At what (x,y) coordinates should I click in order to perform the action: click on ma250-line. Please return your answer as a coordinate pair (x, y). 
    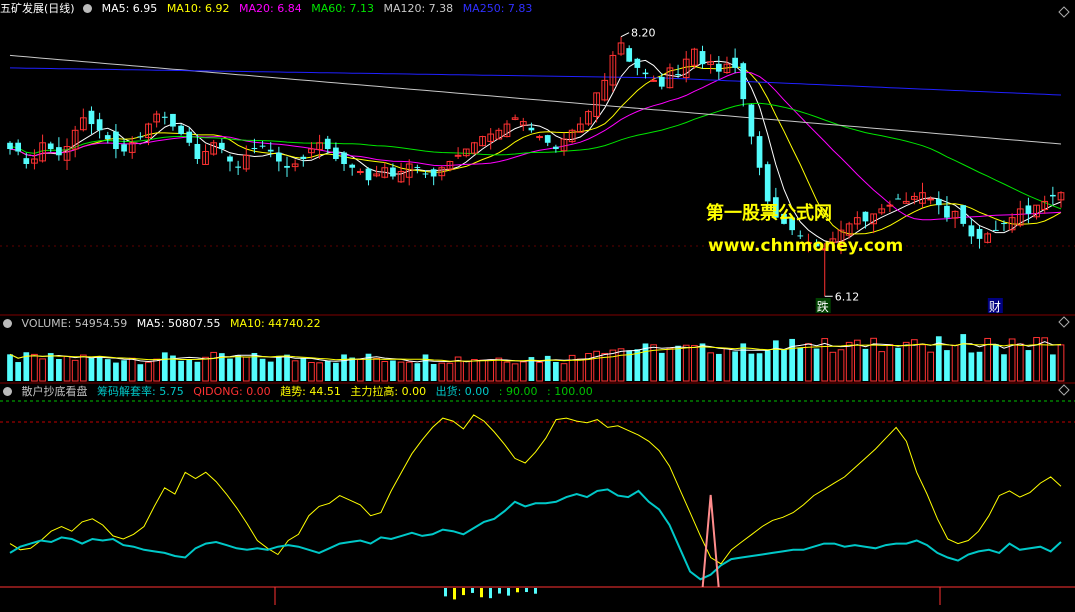
    Looking at the image, I should click on (535, 81).